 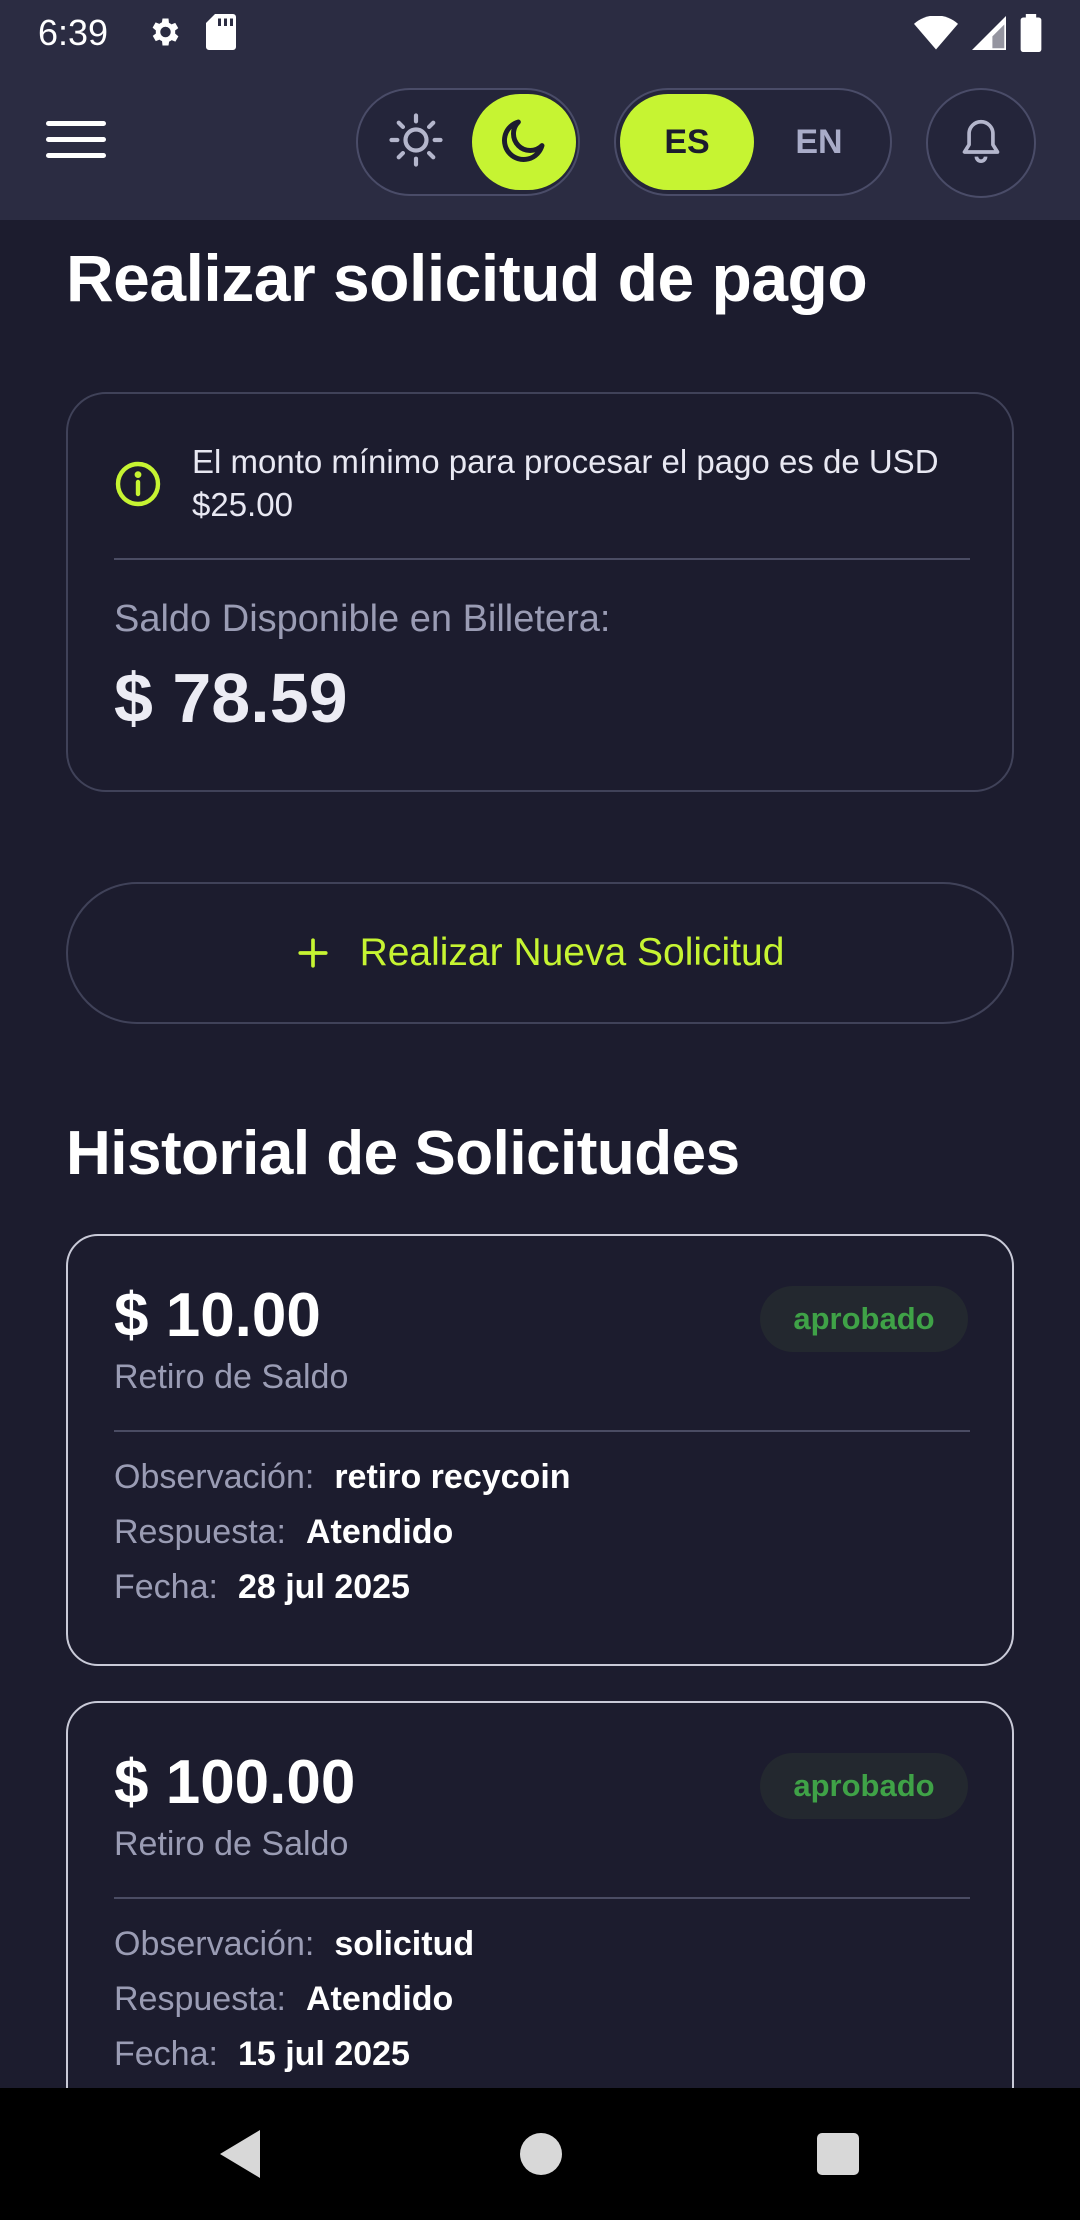 I want to click on gear-icon, so click(x=164, y=34).